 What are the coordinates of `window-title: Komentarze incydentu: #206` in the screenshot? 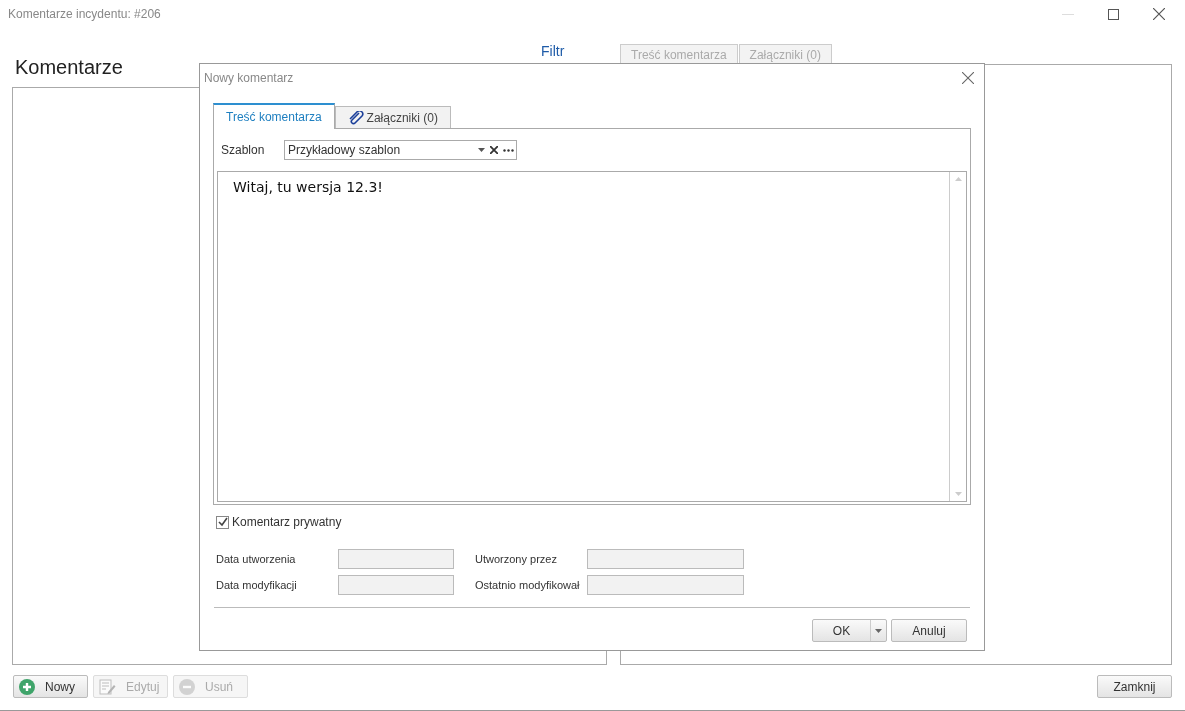 It's located at (84, 14).